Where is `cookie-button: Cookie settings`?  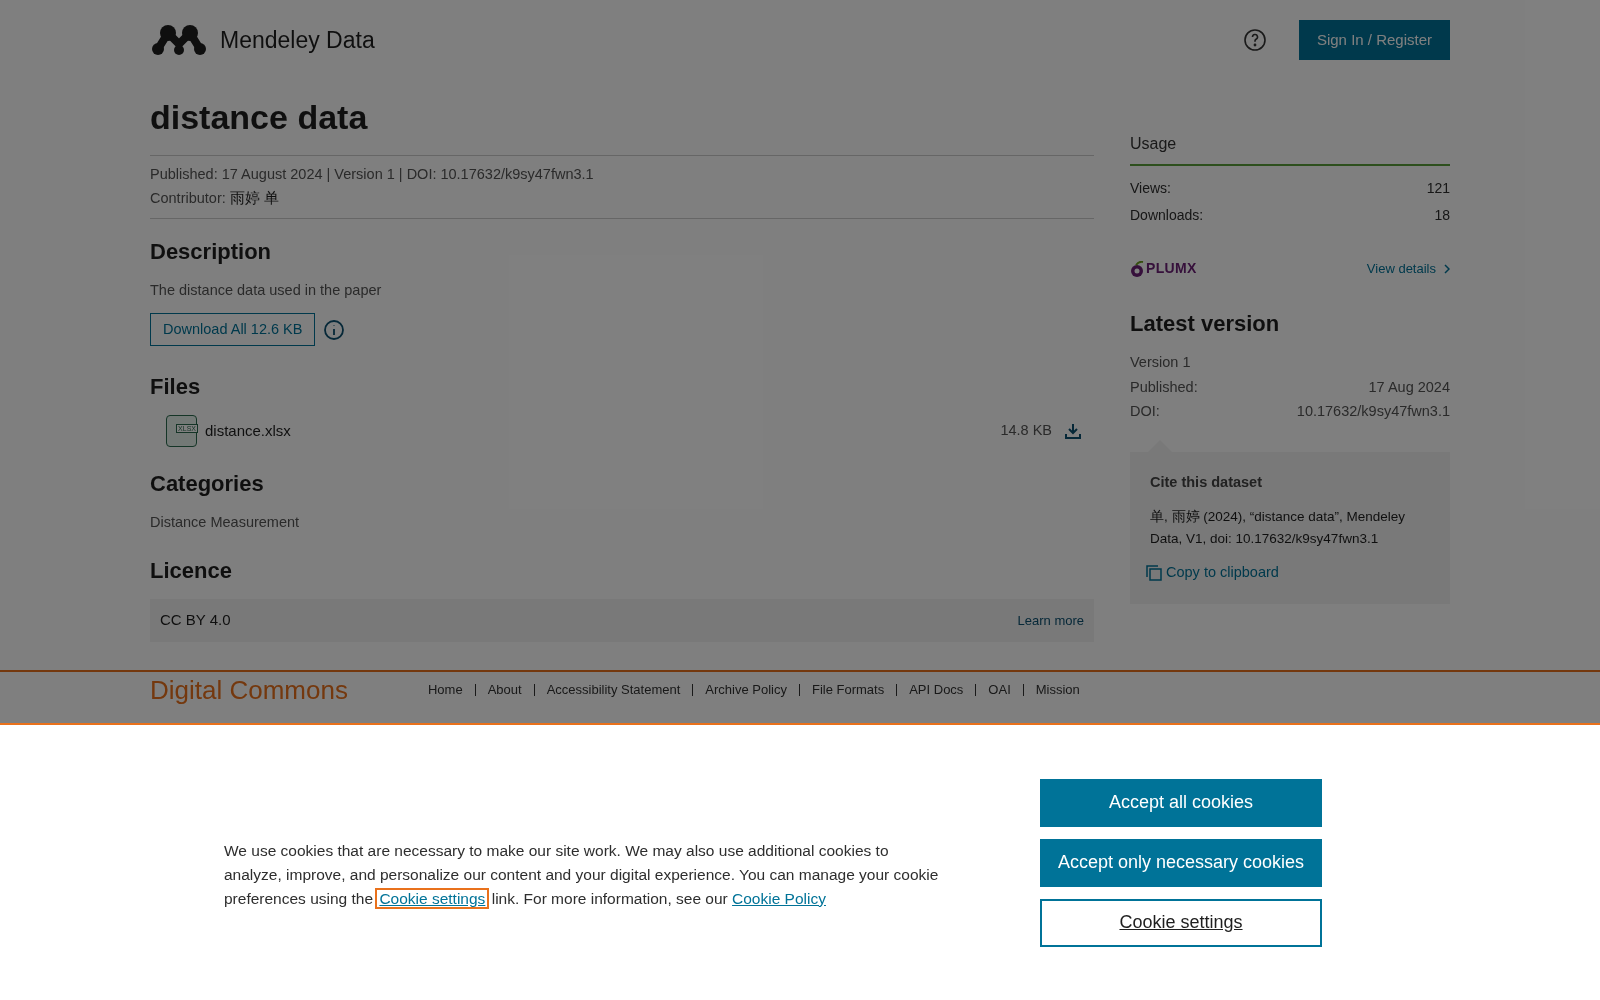 cookie-button: Cookie settings is located at coordinates (1181, 922).